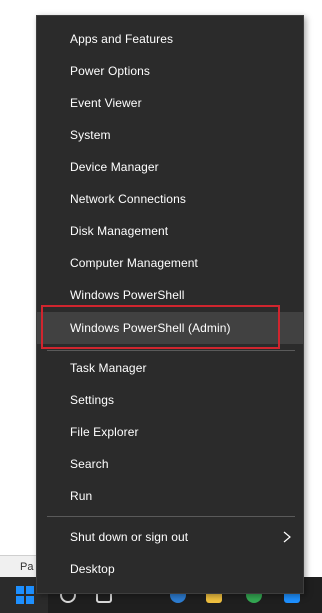 The height and width of the screenshot is (613, 322). I want to click on menu-item-label: Power Options, so click(110, 71).